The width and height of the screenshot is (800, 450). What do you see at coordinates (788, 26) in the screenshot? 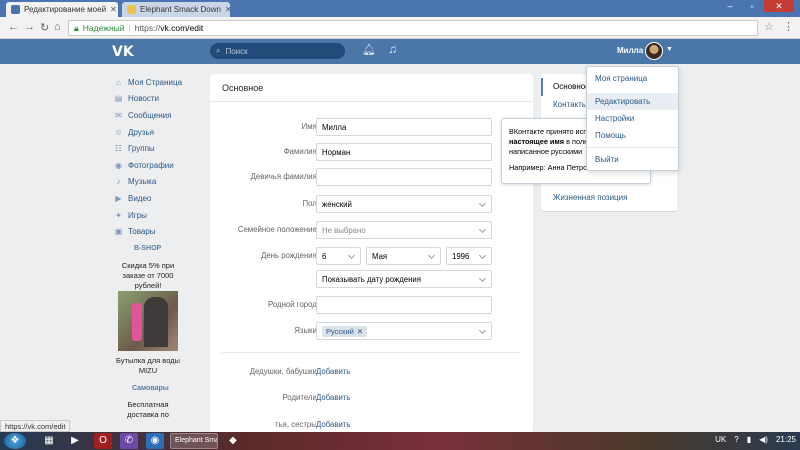
I see `browser-menu-icon: ⋮` at bounding box center [788, 26].